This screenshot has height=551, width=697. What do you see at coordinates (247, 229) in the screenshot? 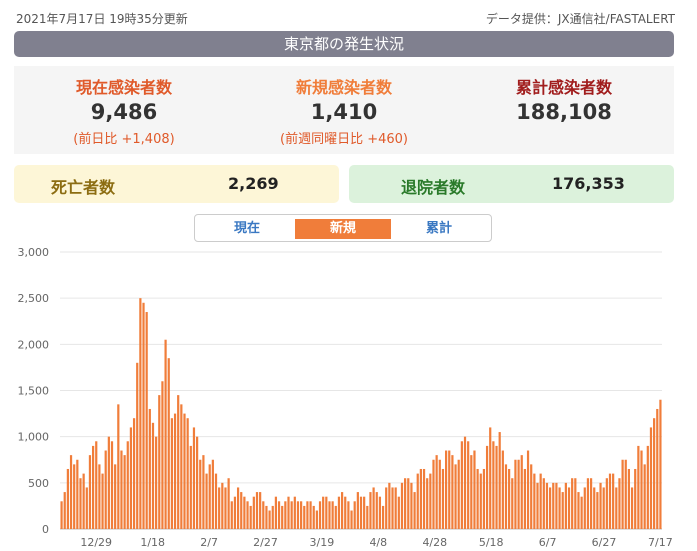
I see `tab-current: 現在` at bounding box center [247, 229].